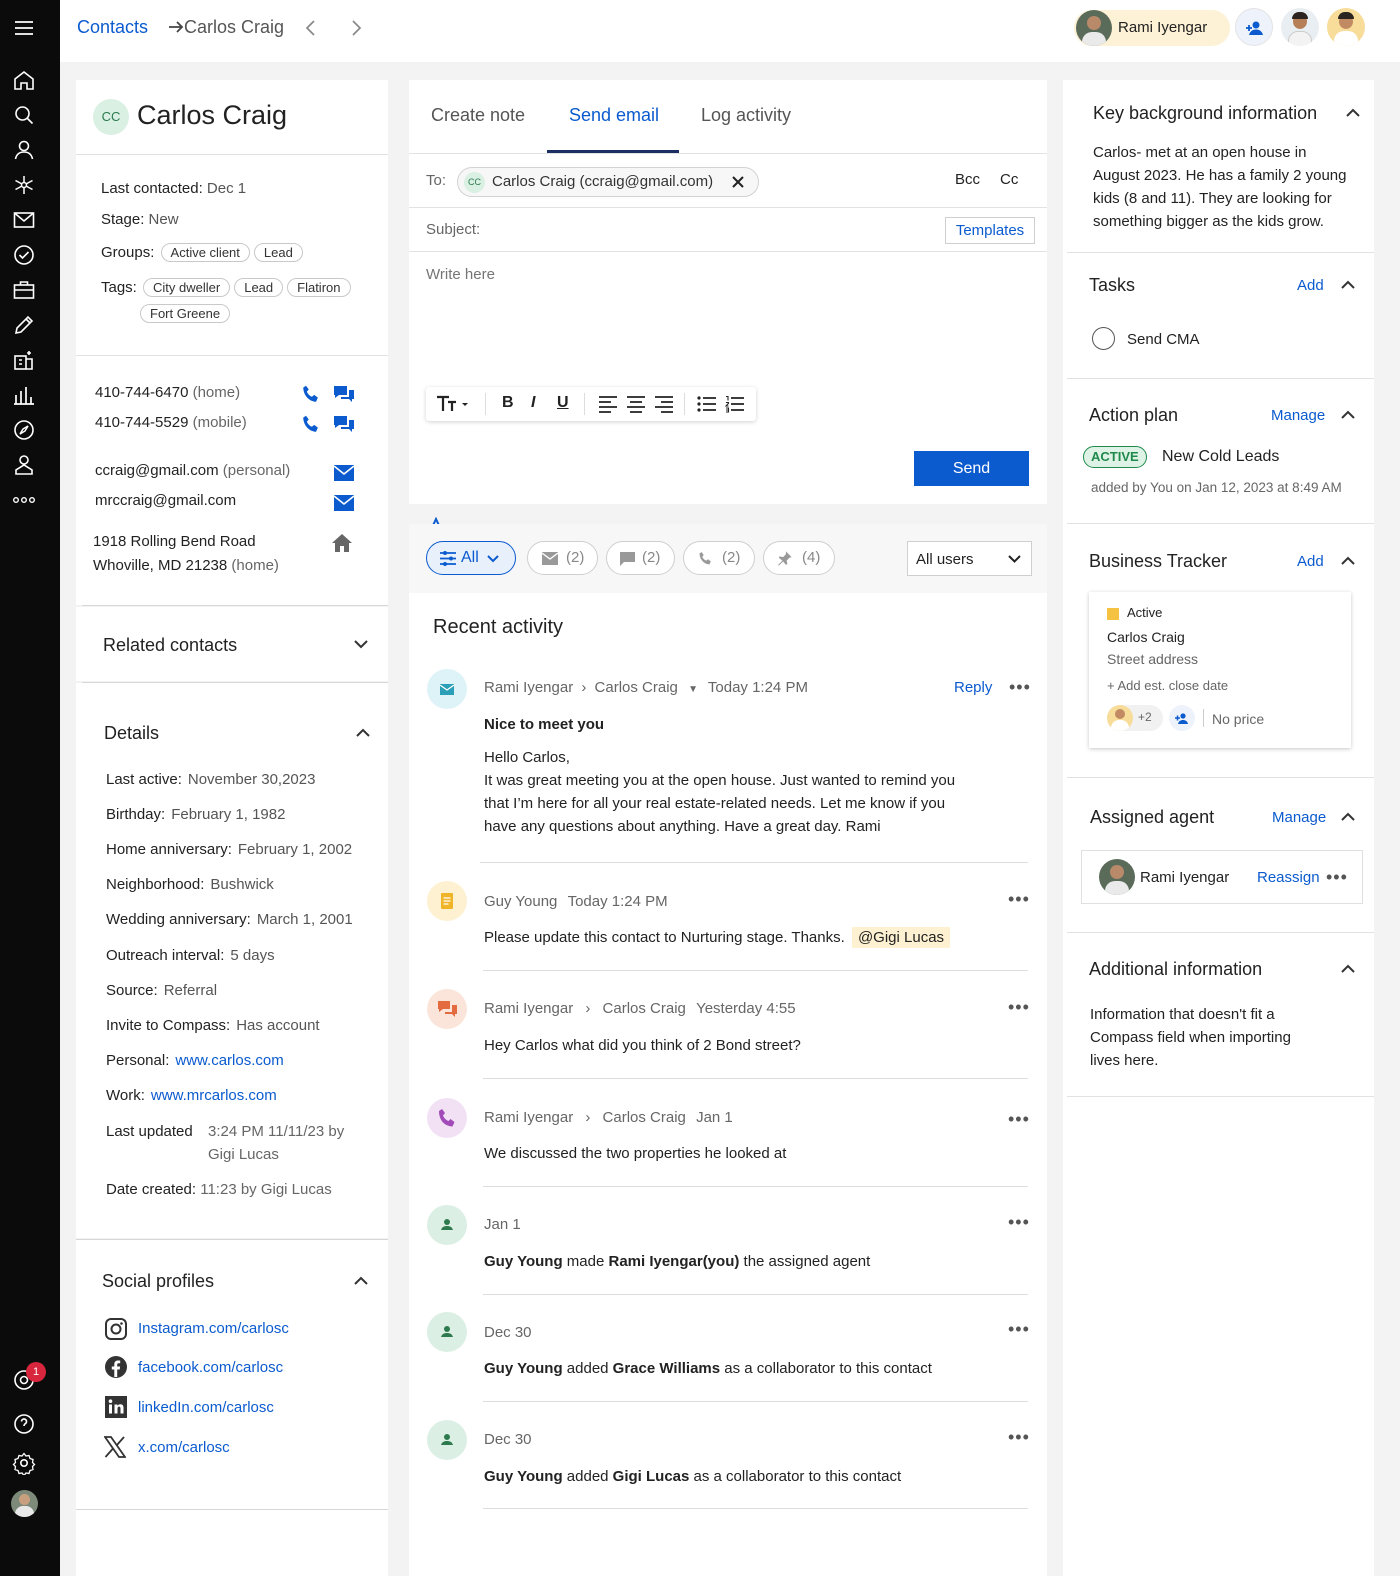 This screenshot has width=1400, height=1576. Describe the element at coordinates (969, 558) in the screenshot. I see `users-filter-select: All users` at that location.